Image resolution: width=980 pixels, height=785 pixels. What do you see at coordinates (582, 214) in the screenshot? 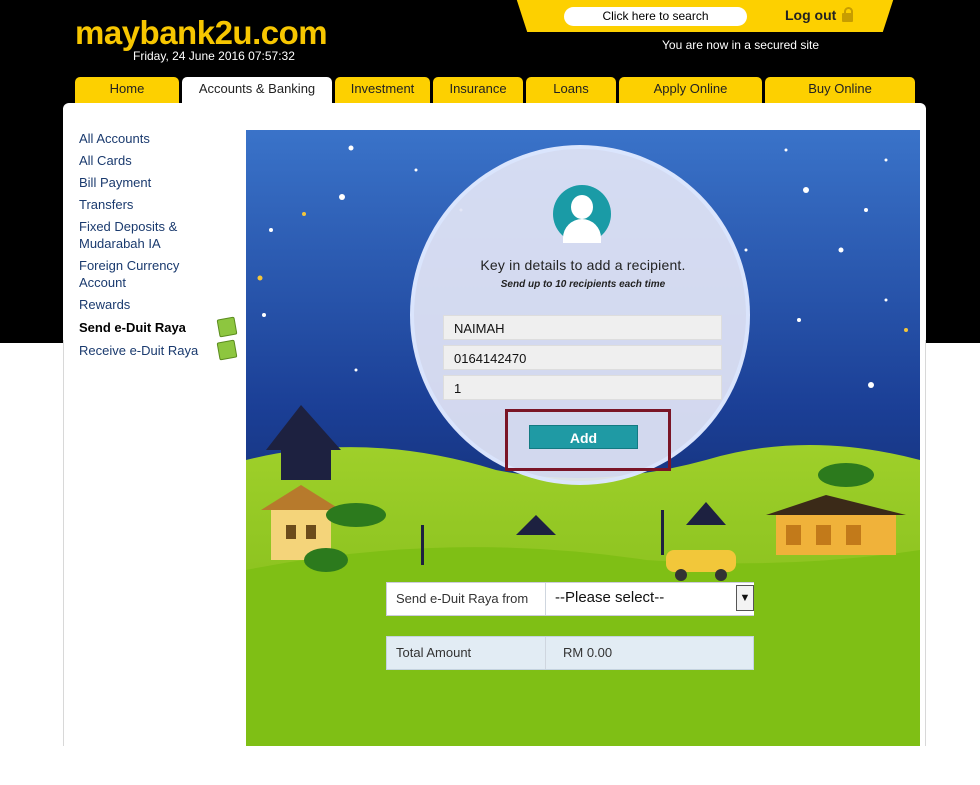
I see `user-avatar-icon` at bounding box center [582, 214].